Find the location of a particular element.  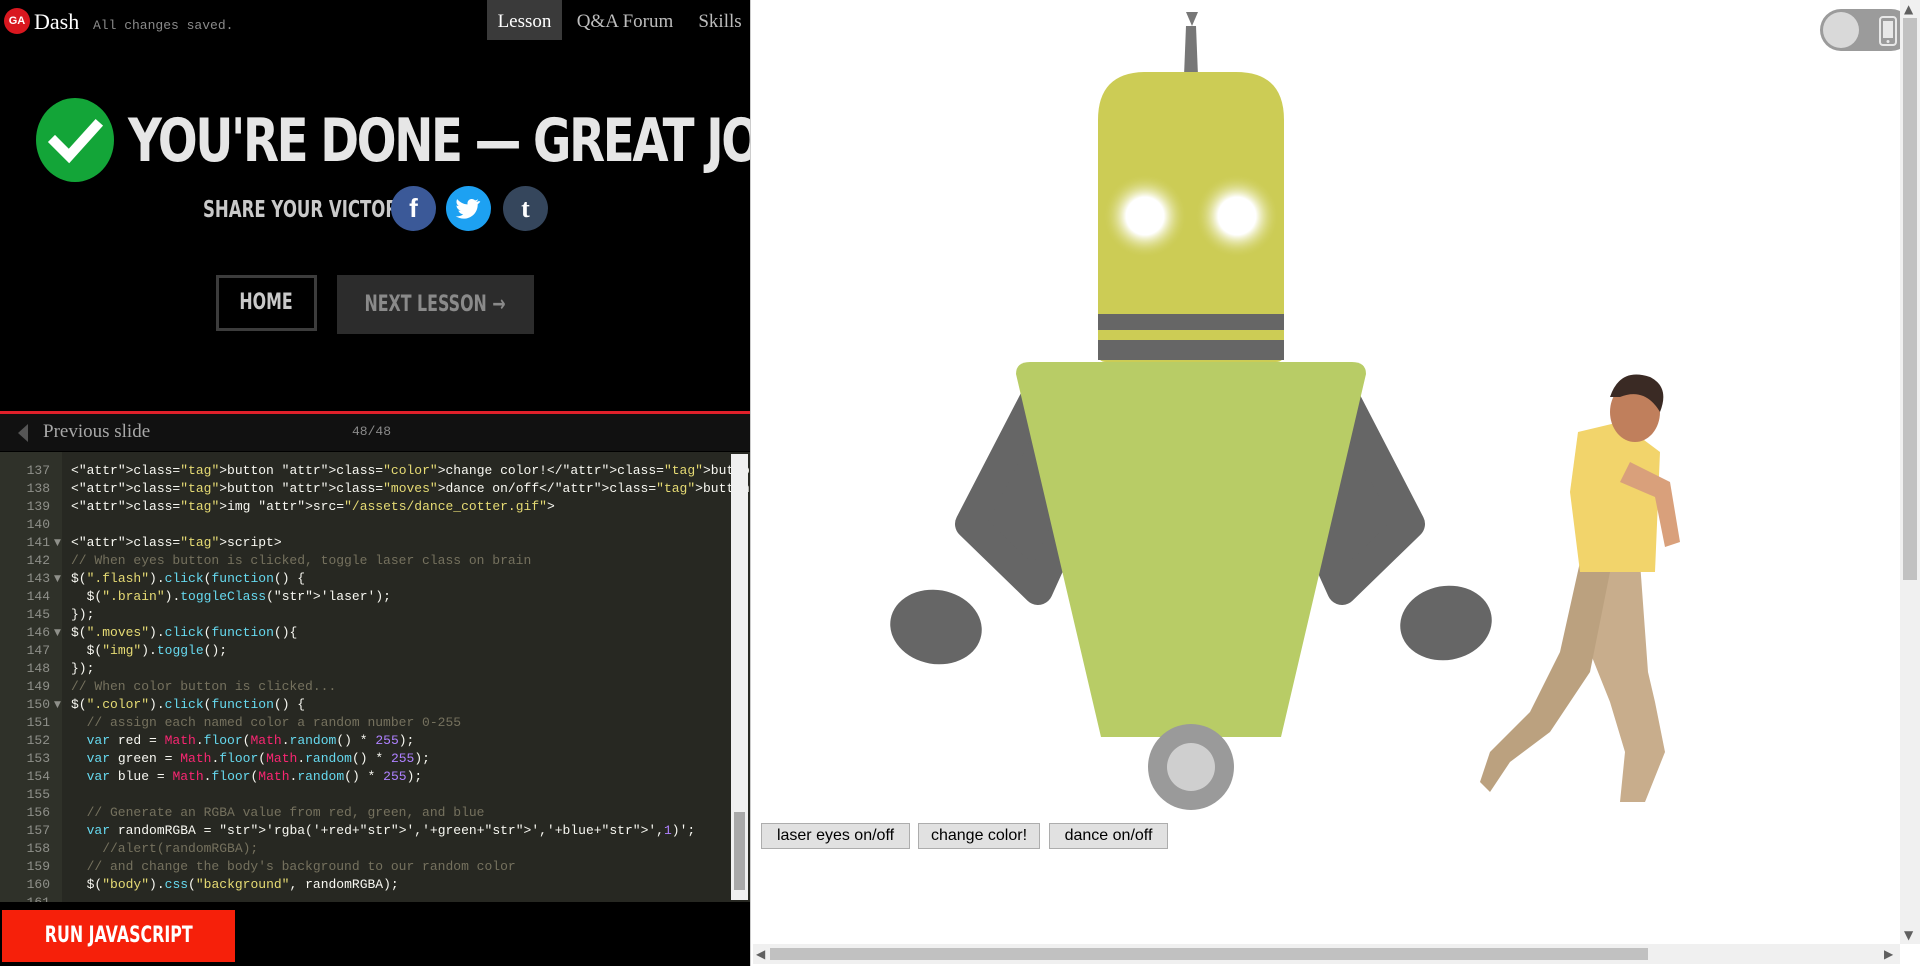

scroll-down-icon: ▼ is located at coordinates (1908, 935).